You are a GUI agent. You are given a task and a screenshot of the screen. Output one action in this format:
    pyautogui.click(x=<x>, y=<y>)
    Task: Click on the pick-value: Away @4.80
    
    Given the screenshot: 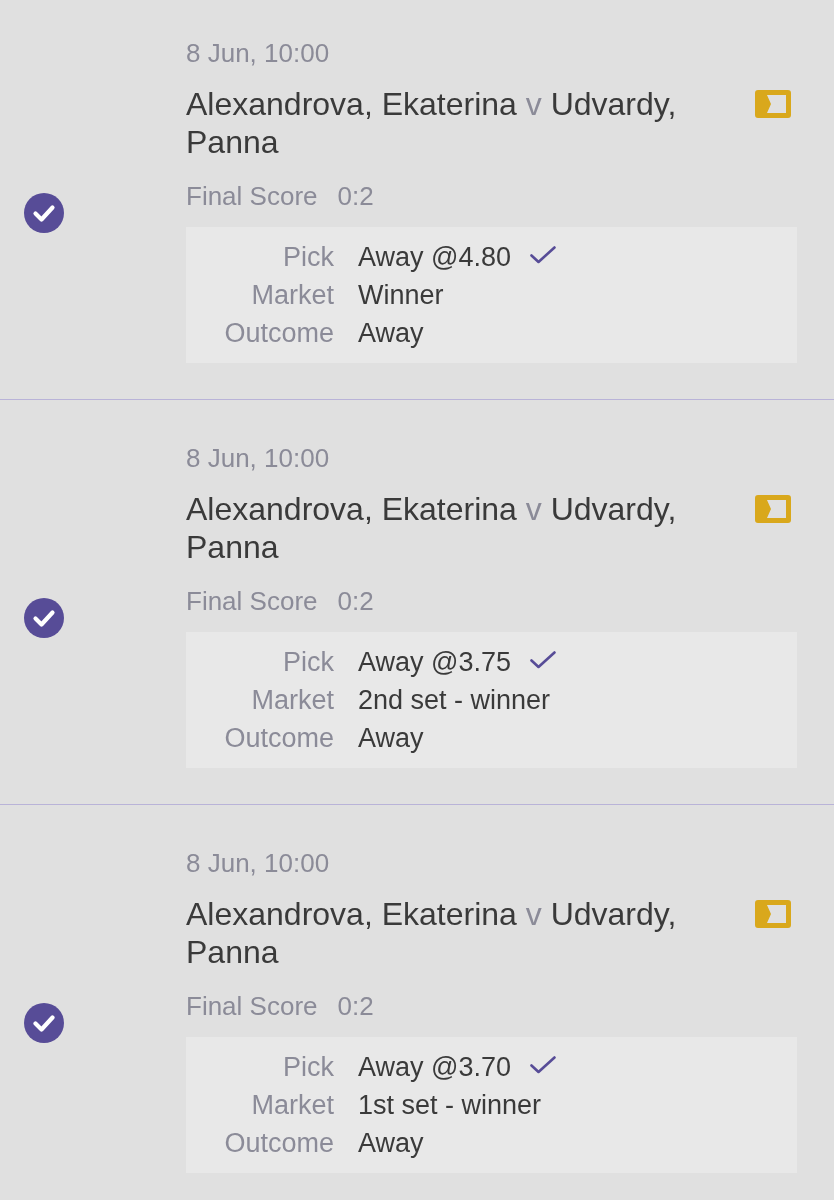 What is the action you would take?
    pyautogui.click(x=434, y=257)
    